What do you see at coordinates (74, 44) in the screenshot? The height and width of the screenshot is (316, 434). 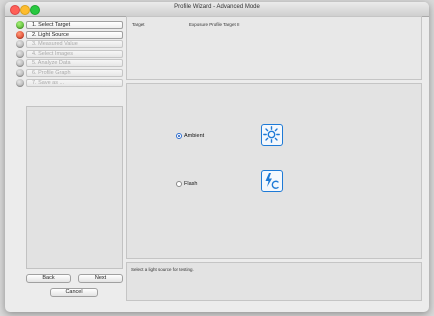 I see `step-3-button: 3. Measured Value` at bounding box center [74, 44].